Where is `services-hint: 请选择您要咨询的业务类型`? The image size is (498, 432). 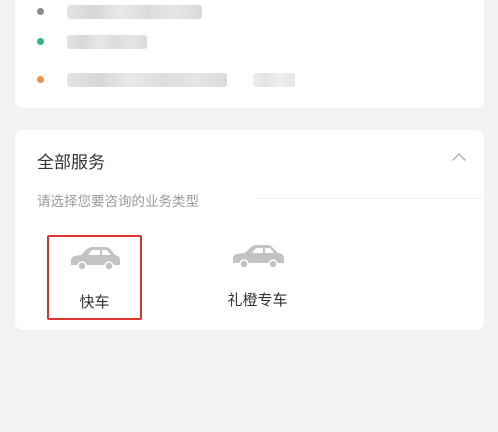 services-hint: 请选择您要咨询的业务类型 is located at coordinates (118, 202).